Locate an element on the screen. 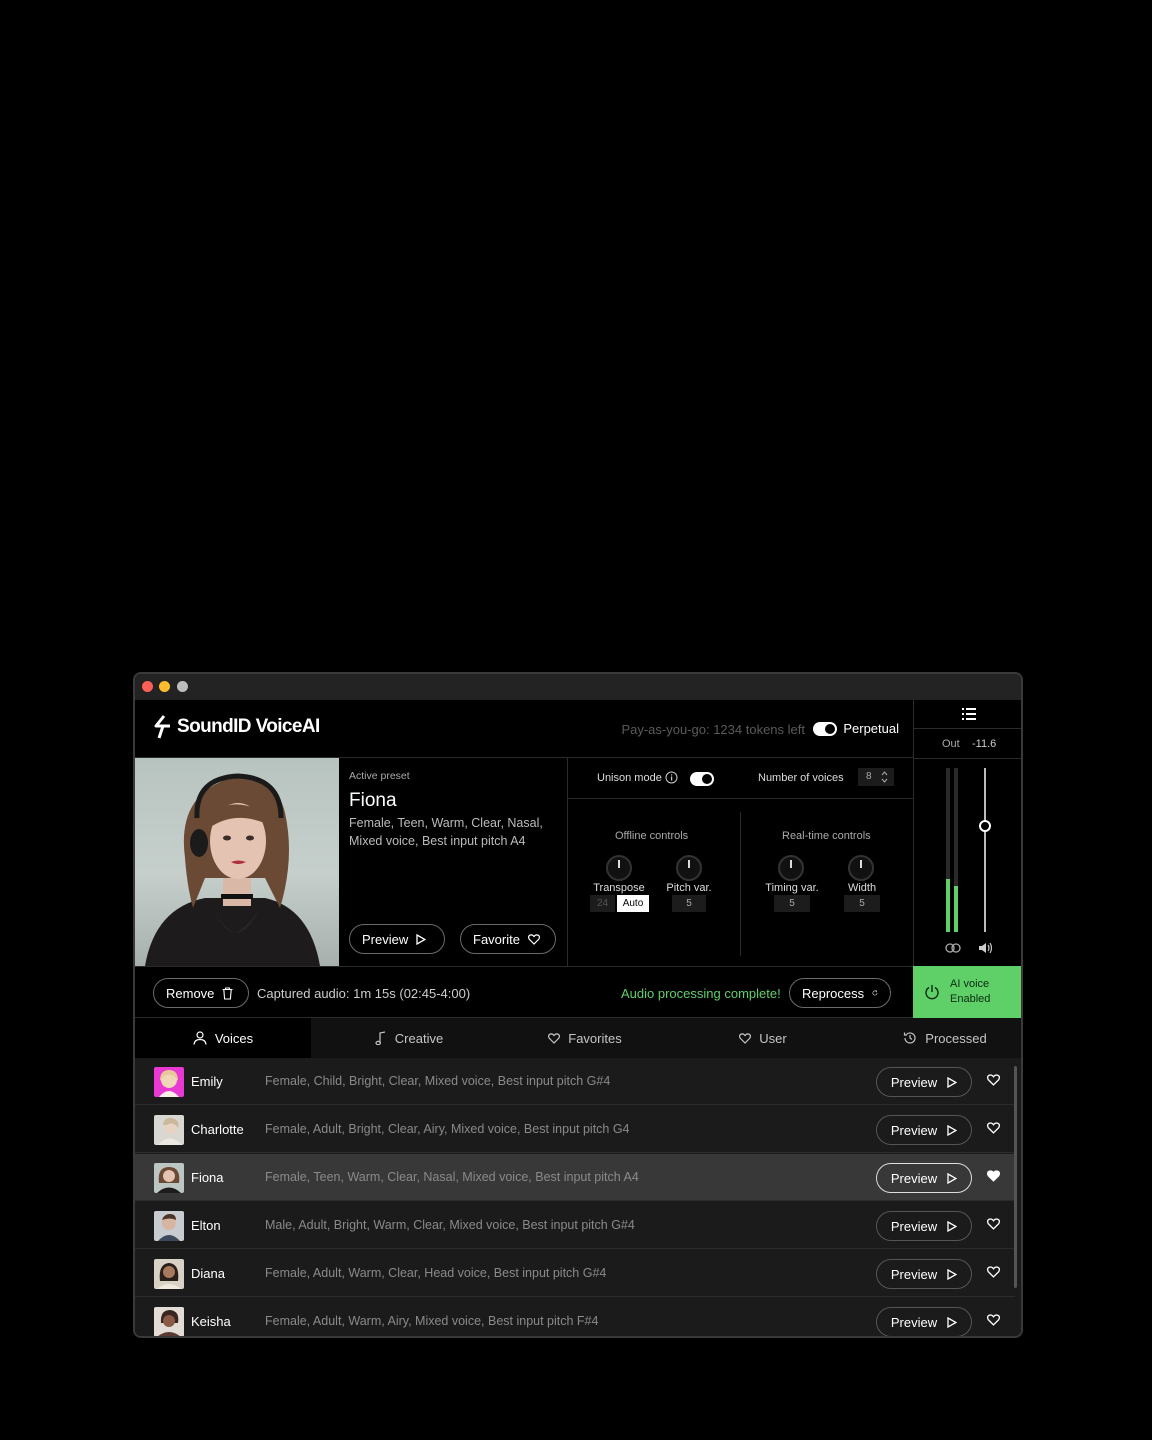  link-icon is located at coordinates (953, 948).